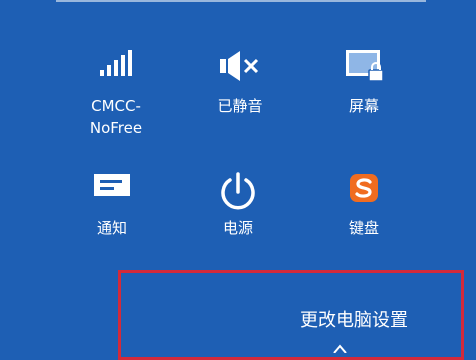  I want to click on power-icon, so click(238, 190).